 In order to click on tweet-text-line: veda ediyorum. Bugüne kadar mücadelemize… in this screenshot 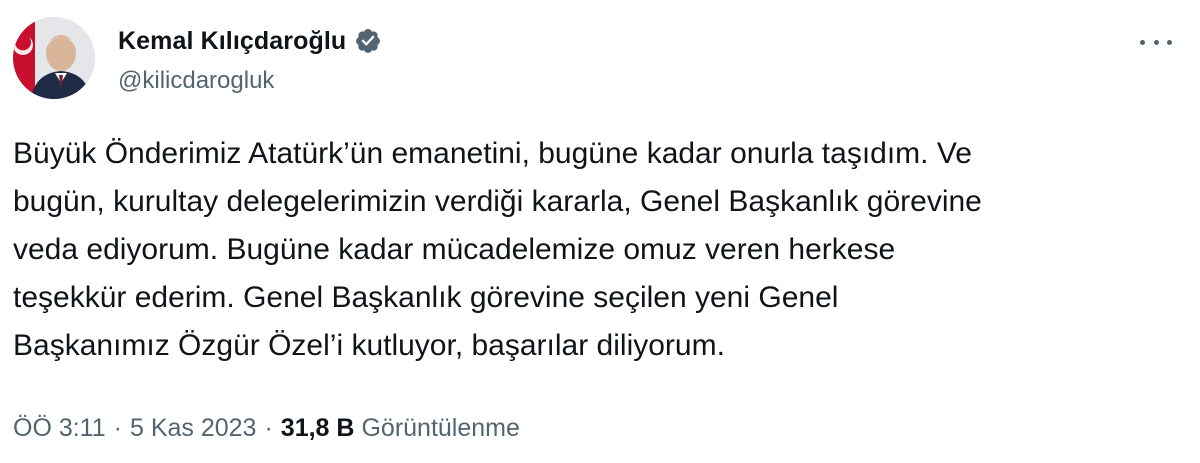, I will do `click(454, 249)`.